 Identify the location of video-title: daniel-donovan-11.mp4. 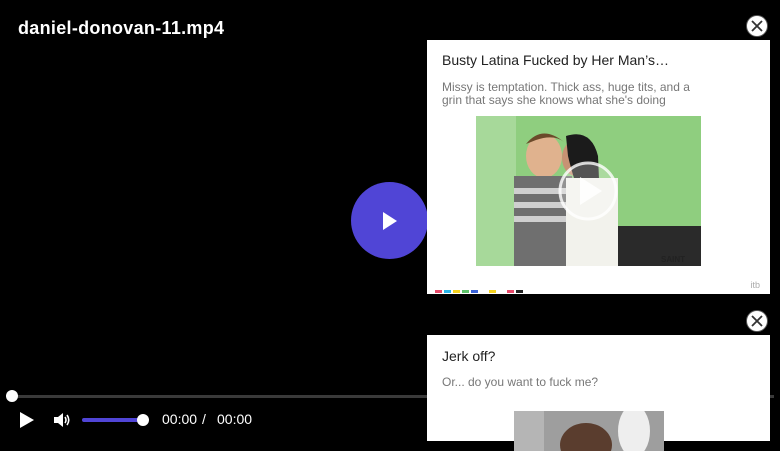
(121, 28).